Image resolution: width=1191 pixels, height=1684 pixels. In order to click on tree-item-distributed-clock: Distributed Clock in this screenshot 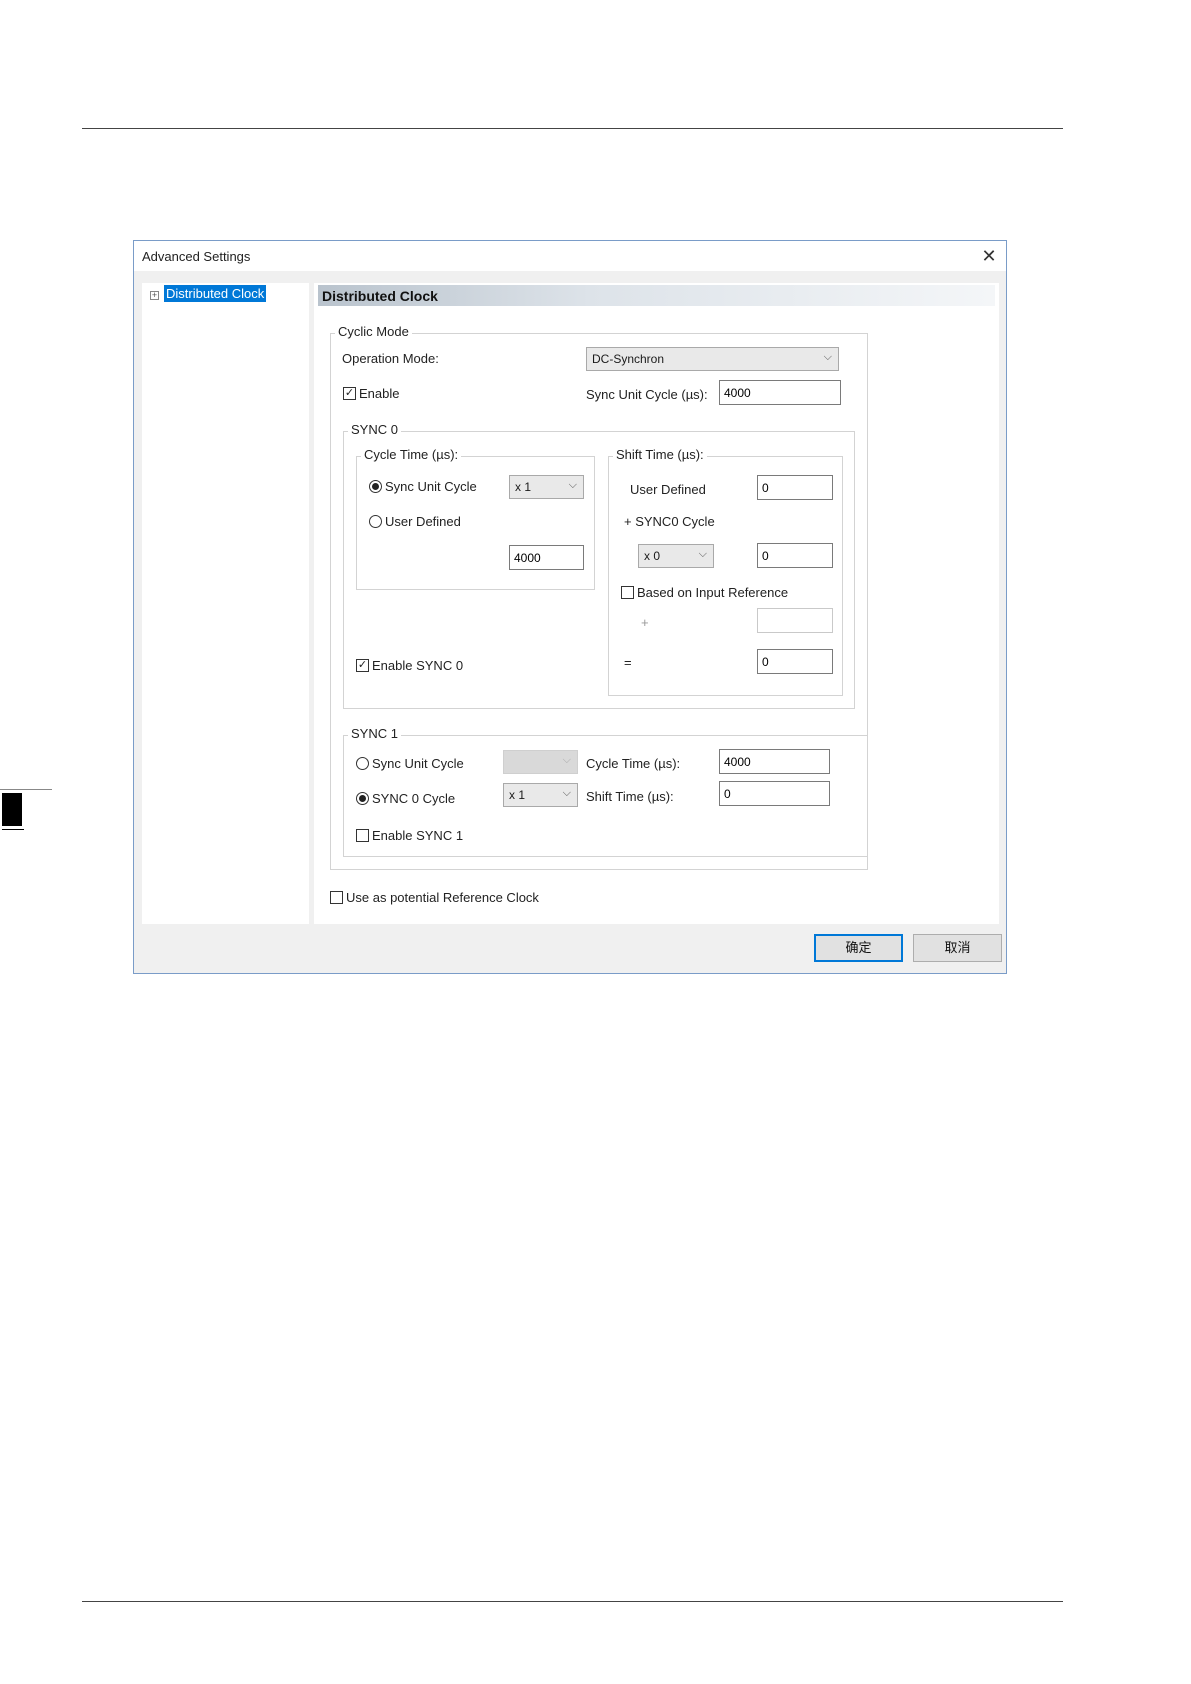, I will do `click(215, 293)`.